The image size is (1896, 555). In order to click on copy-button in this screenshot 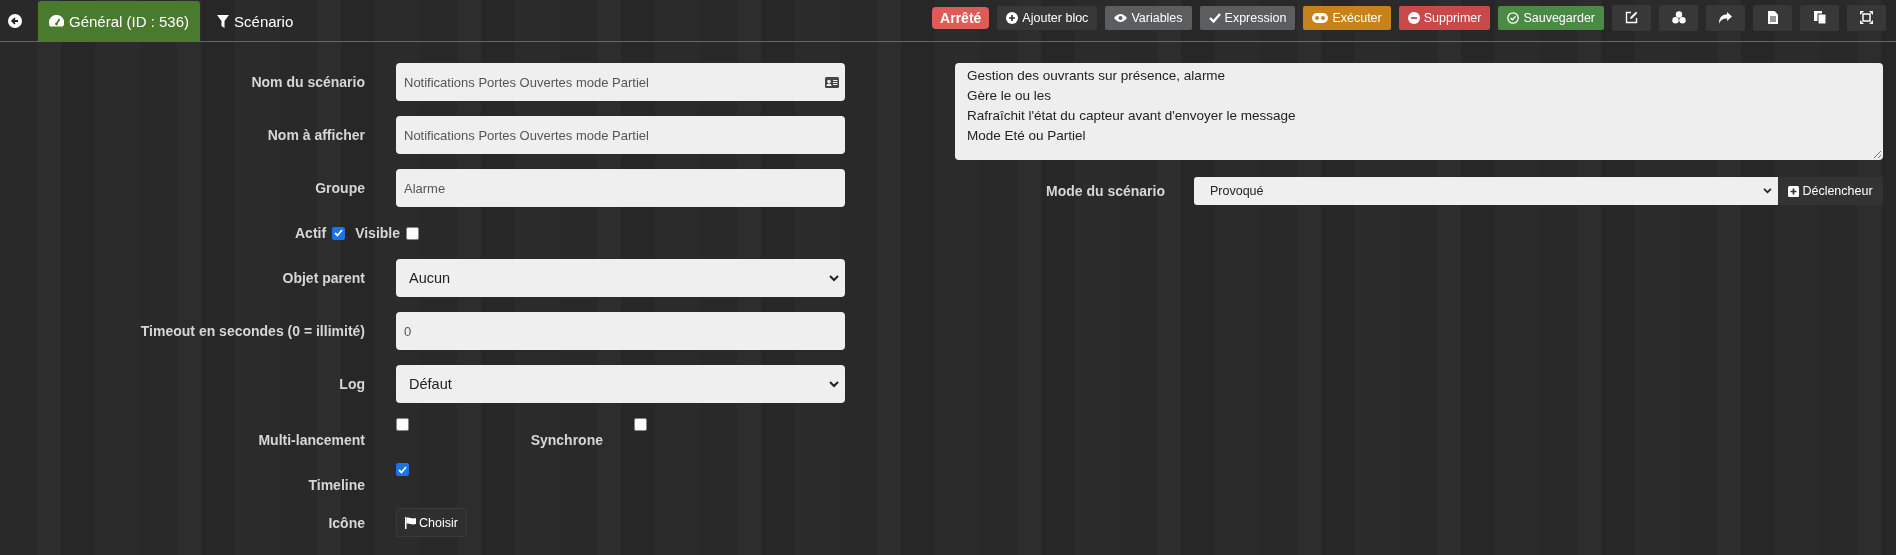, I will do `click(1819, 17)`.